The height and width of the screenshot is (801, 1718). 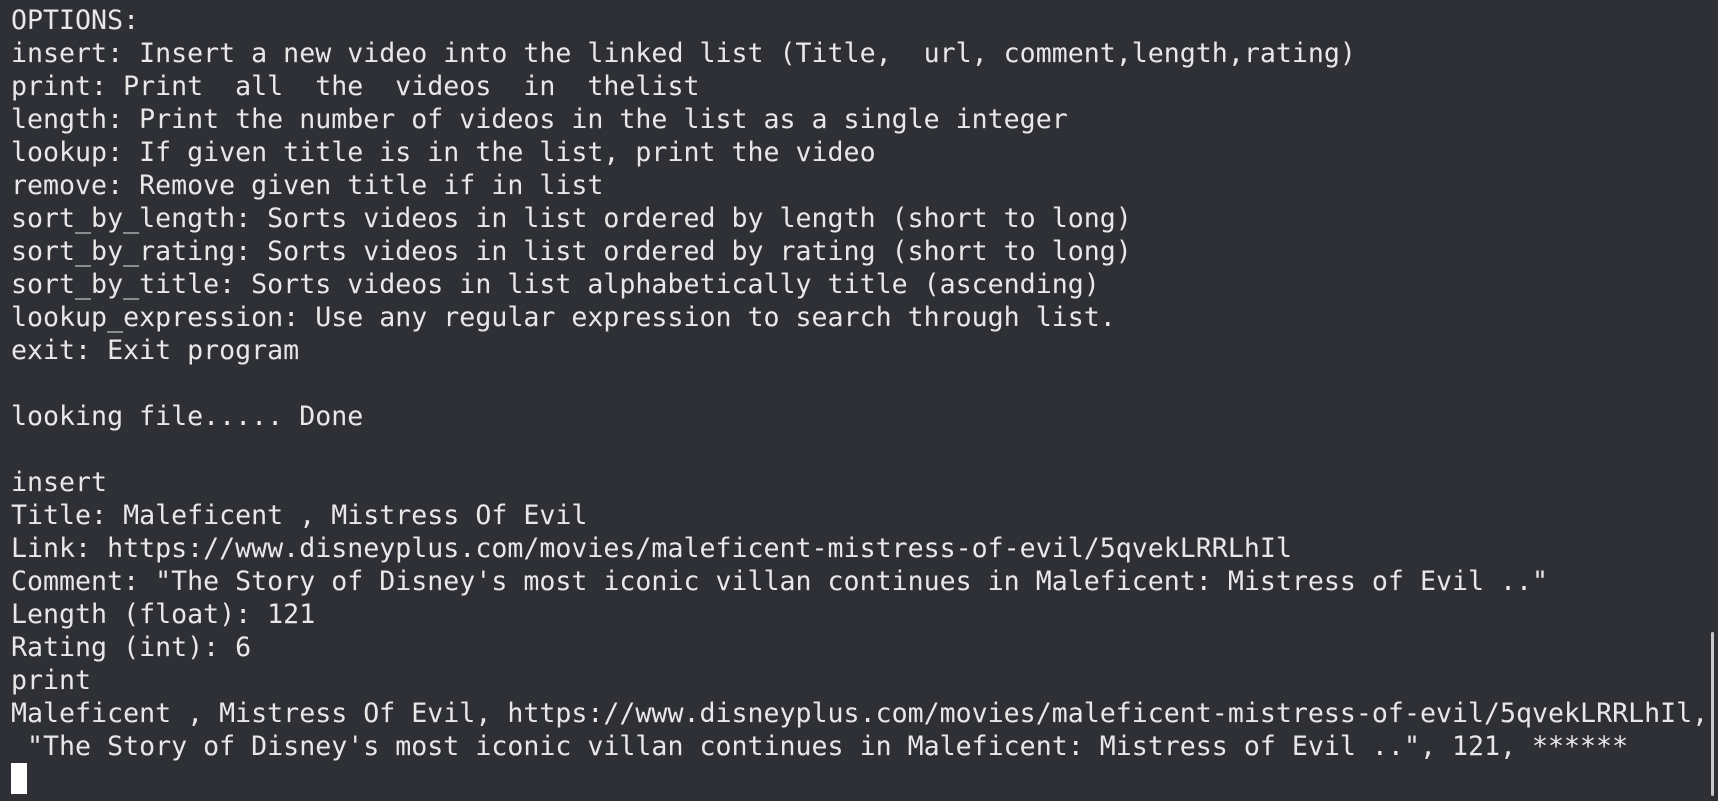 I want to click on terminal-line: OPTIONS:, so click(x=75, y=20).